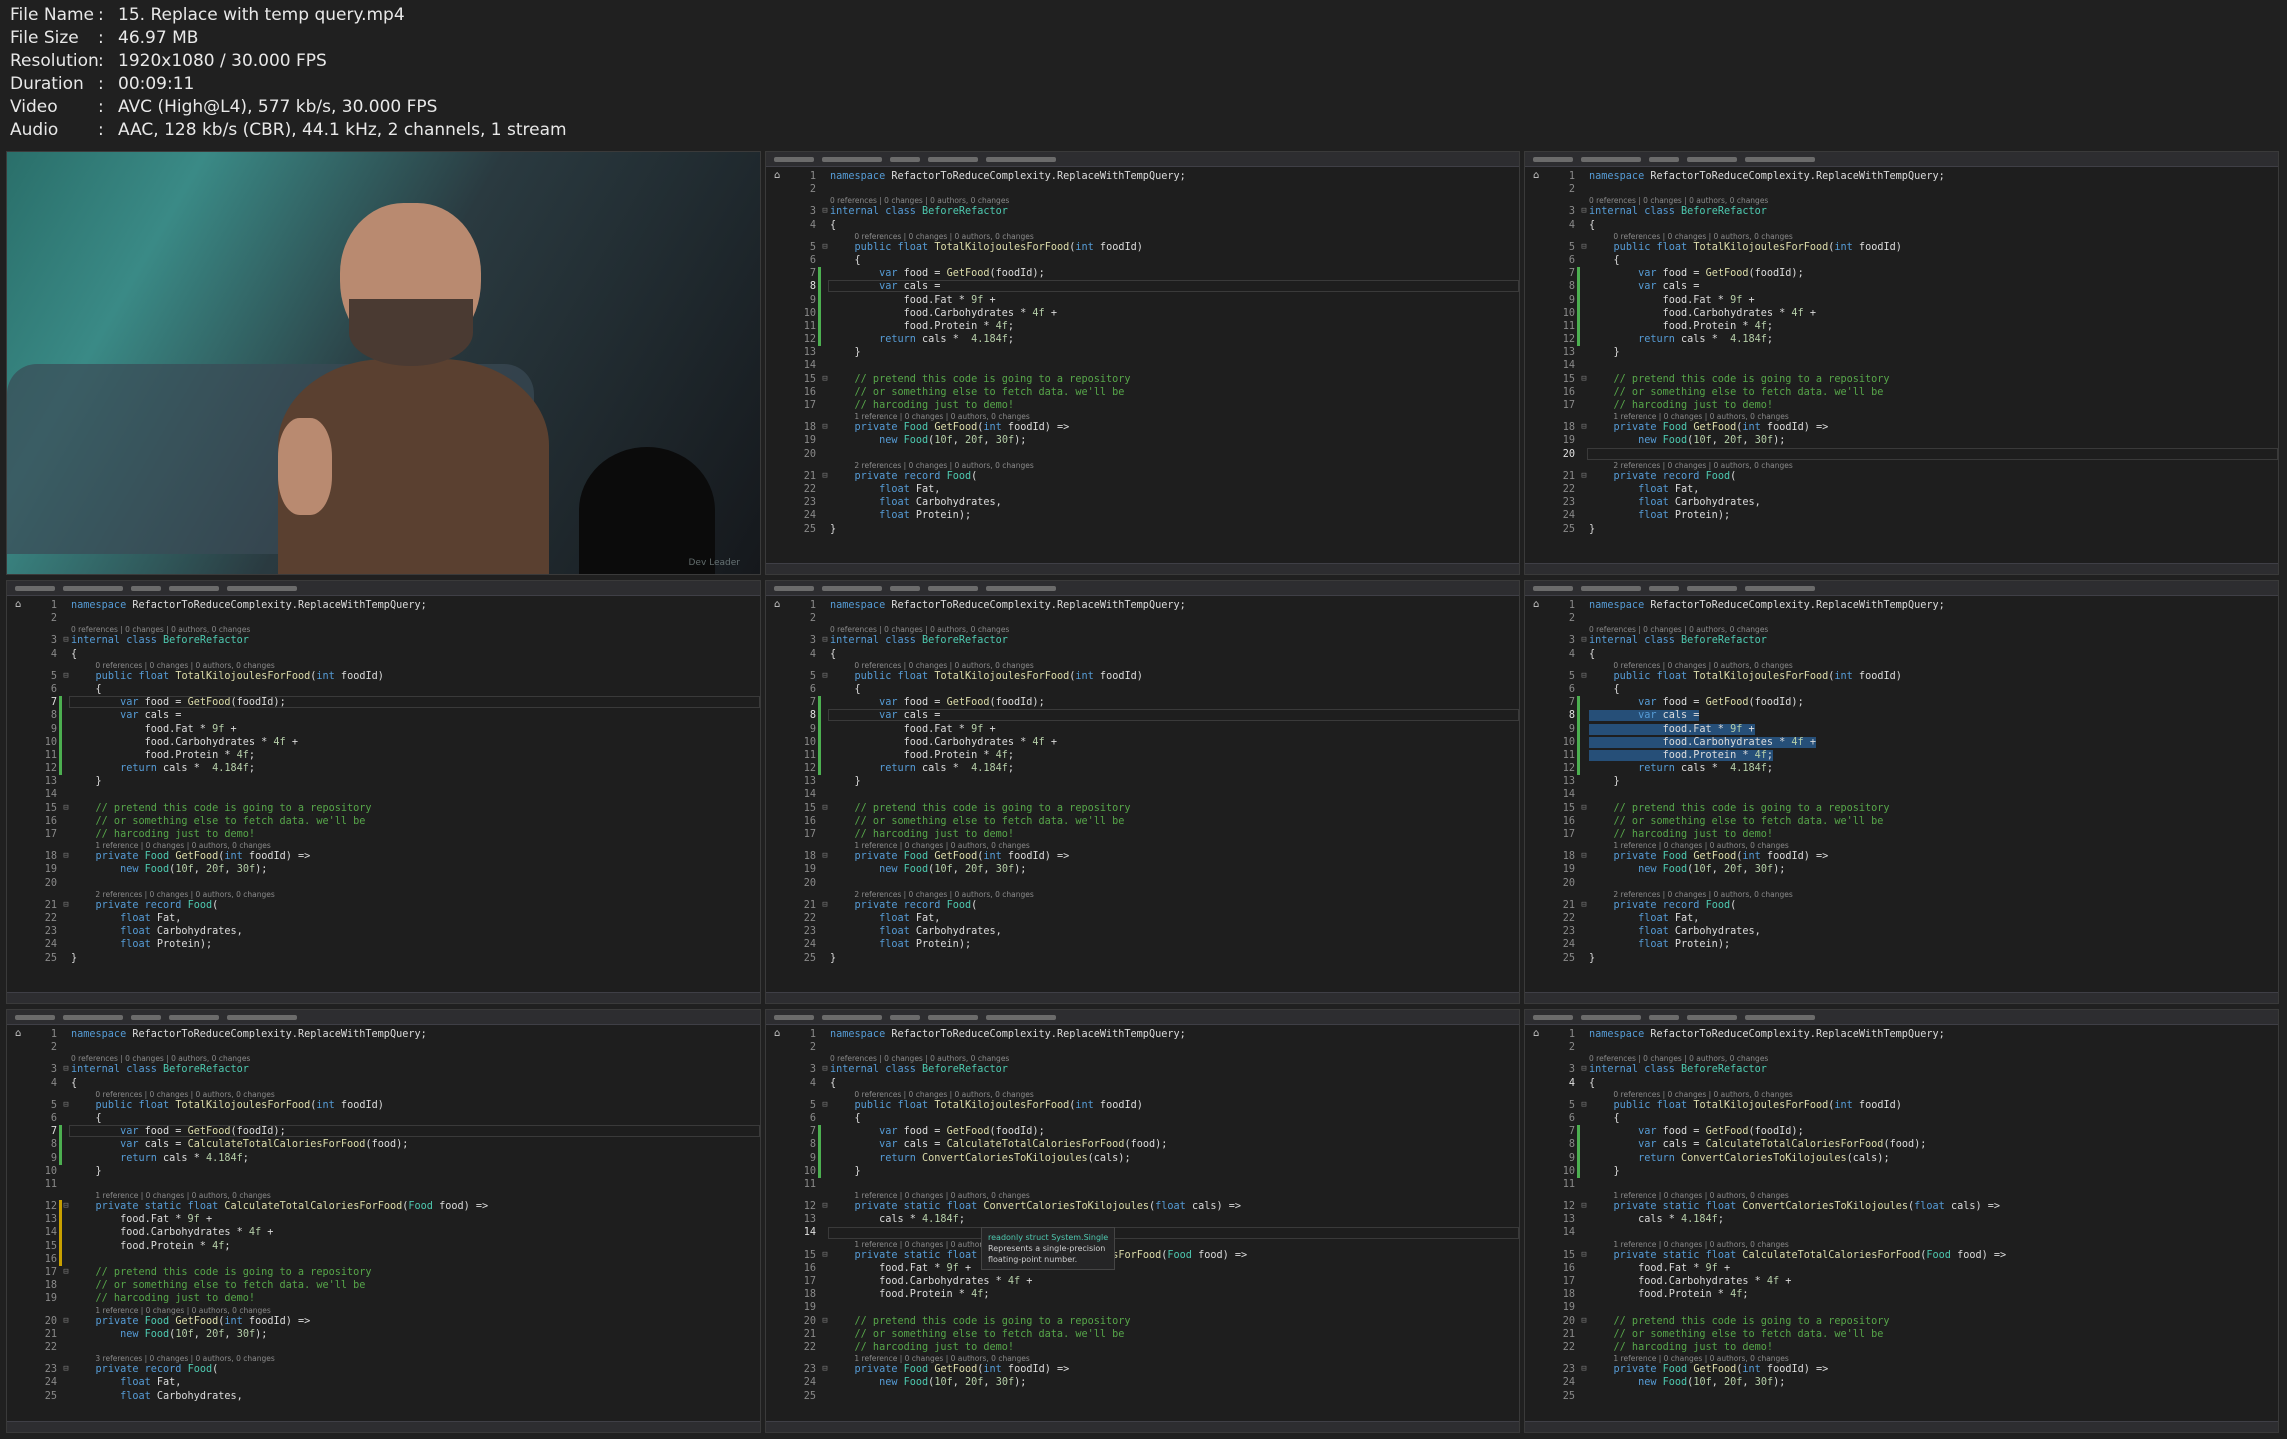 This screenshot has height=1439, width=2287. Describe the element at coordinates (1915, 768) in the screenshot. I see `code-line: 12 return cals * 4.184f;` at that location.